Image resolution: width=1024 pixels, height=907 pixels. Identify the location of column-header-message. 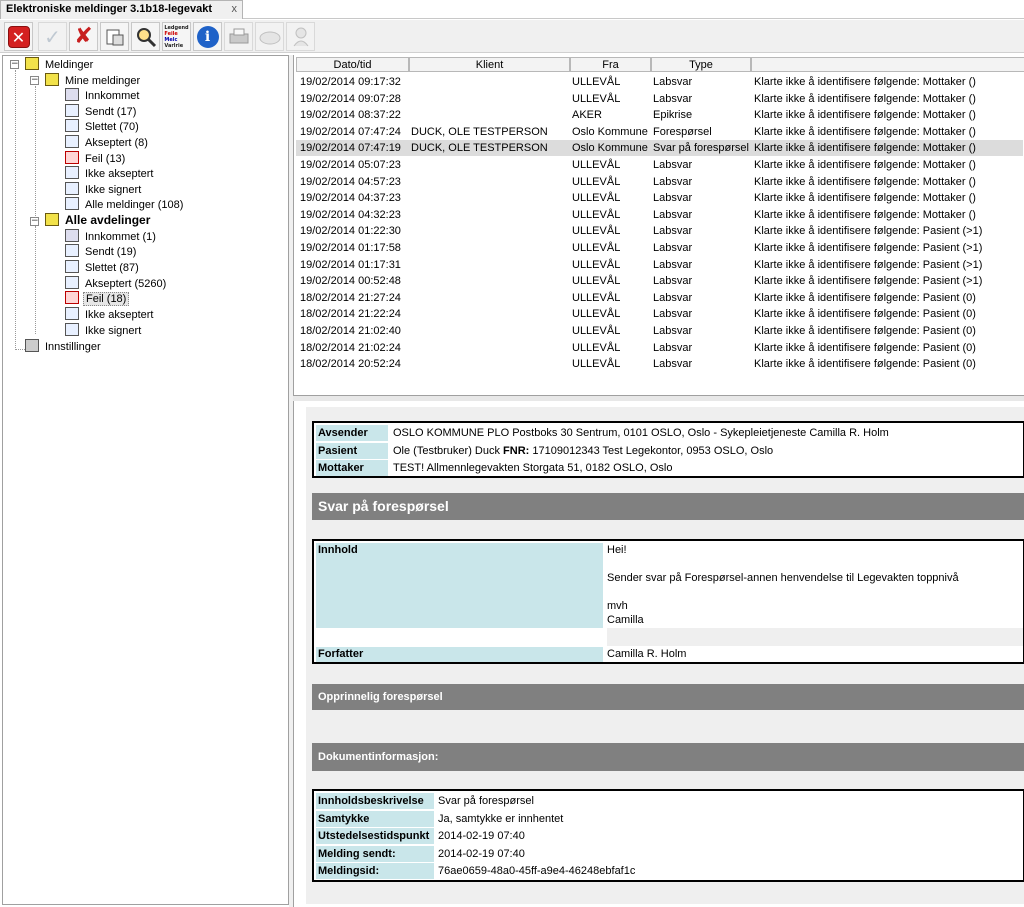
(887, 64).